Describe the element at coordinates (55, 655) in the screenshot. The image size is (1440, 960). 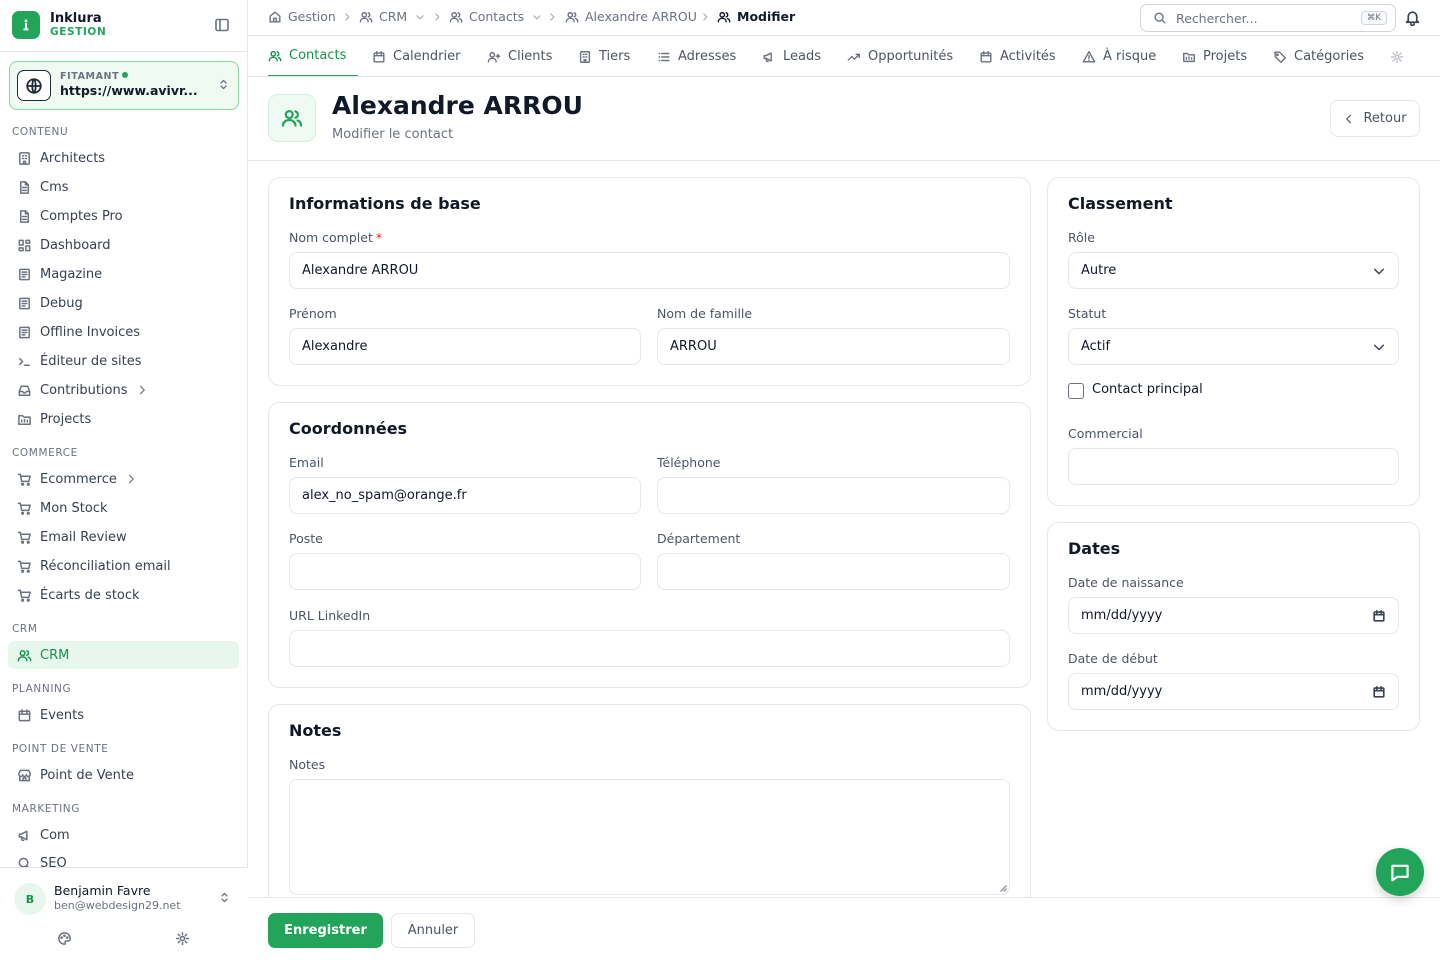
I see `sidebar-item-label: CRM` at that location.